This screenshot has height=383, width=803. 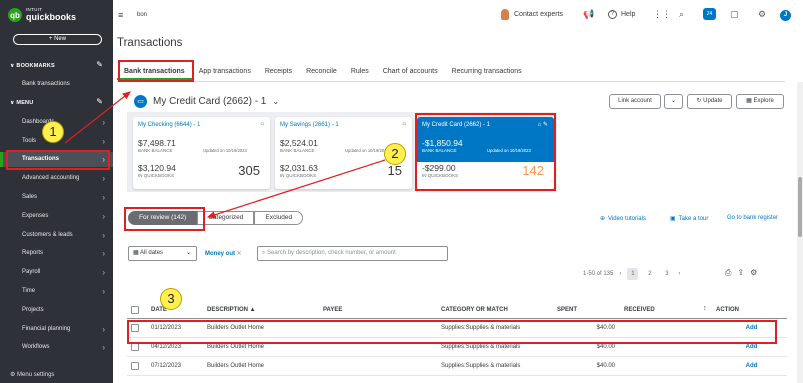 I want to click on explore-button: ▦ Explore, so click(x=760, y=101).